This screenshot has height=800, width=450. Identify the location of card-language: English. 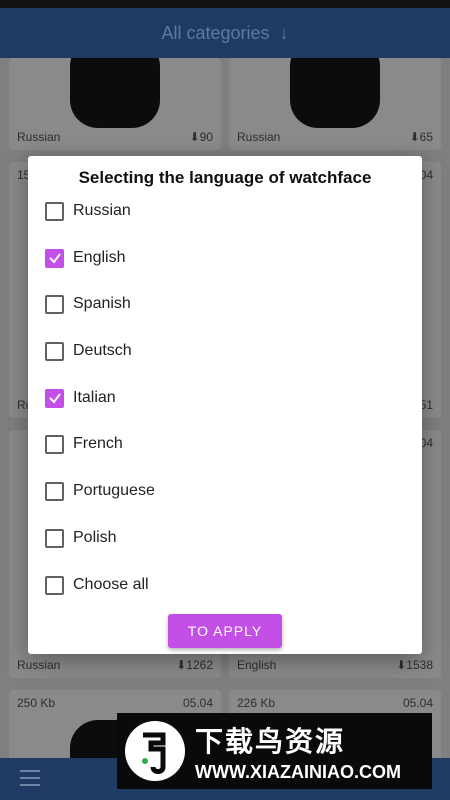
(257, 665).